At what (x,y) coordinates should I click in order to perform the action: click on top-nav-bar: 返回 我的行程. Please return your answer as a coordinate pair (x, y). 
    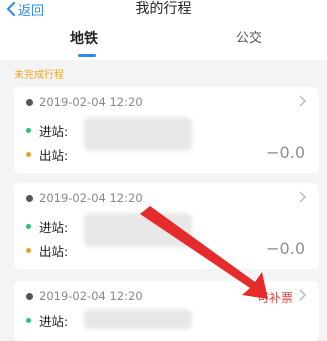
    Looking at the image, I should click on (163, 12).